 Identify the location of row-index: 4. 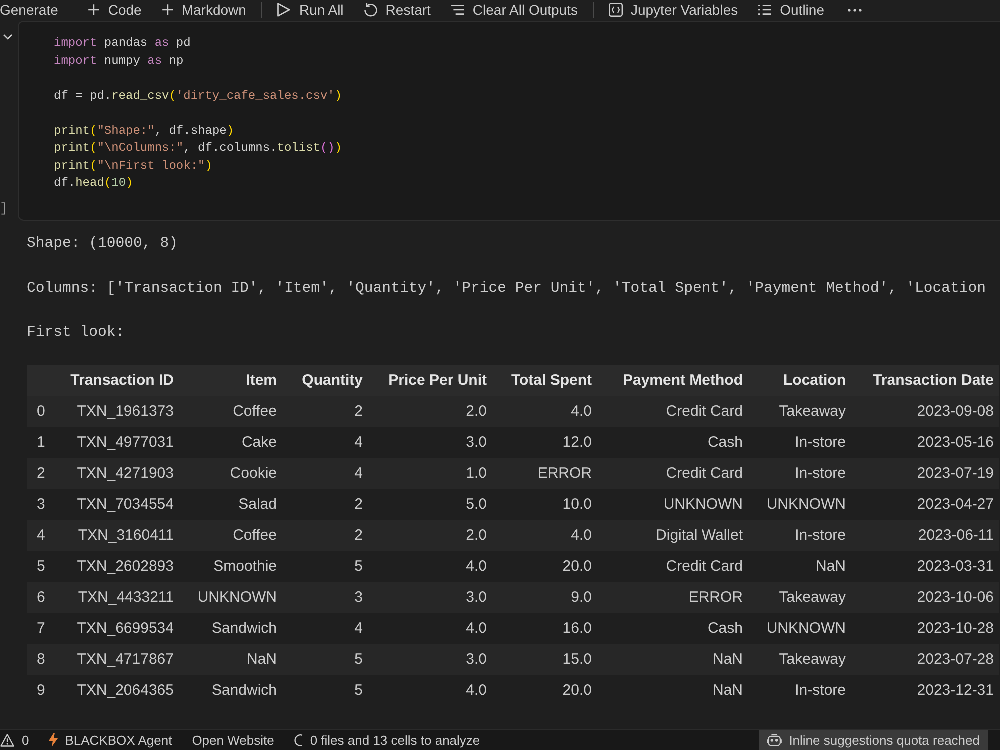
(41, 536).